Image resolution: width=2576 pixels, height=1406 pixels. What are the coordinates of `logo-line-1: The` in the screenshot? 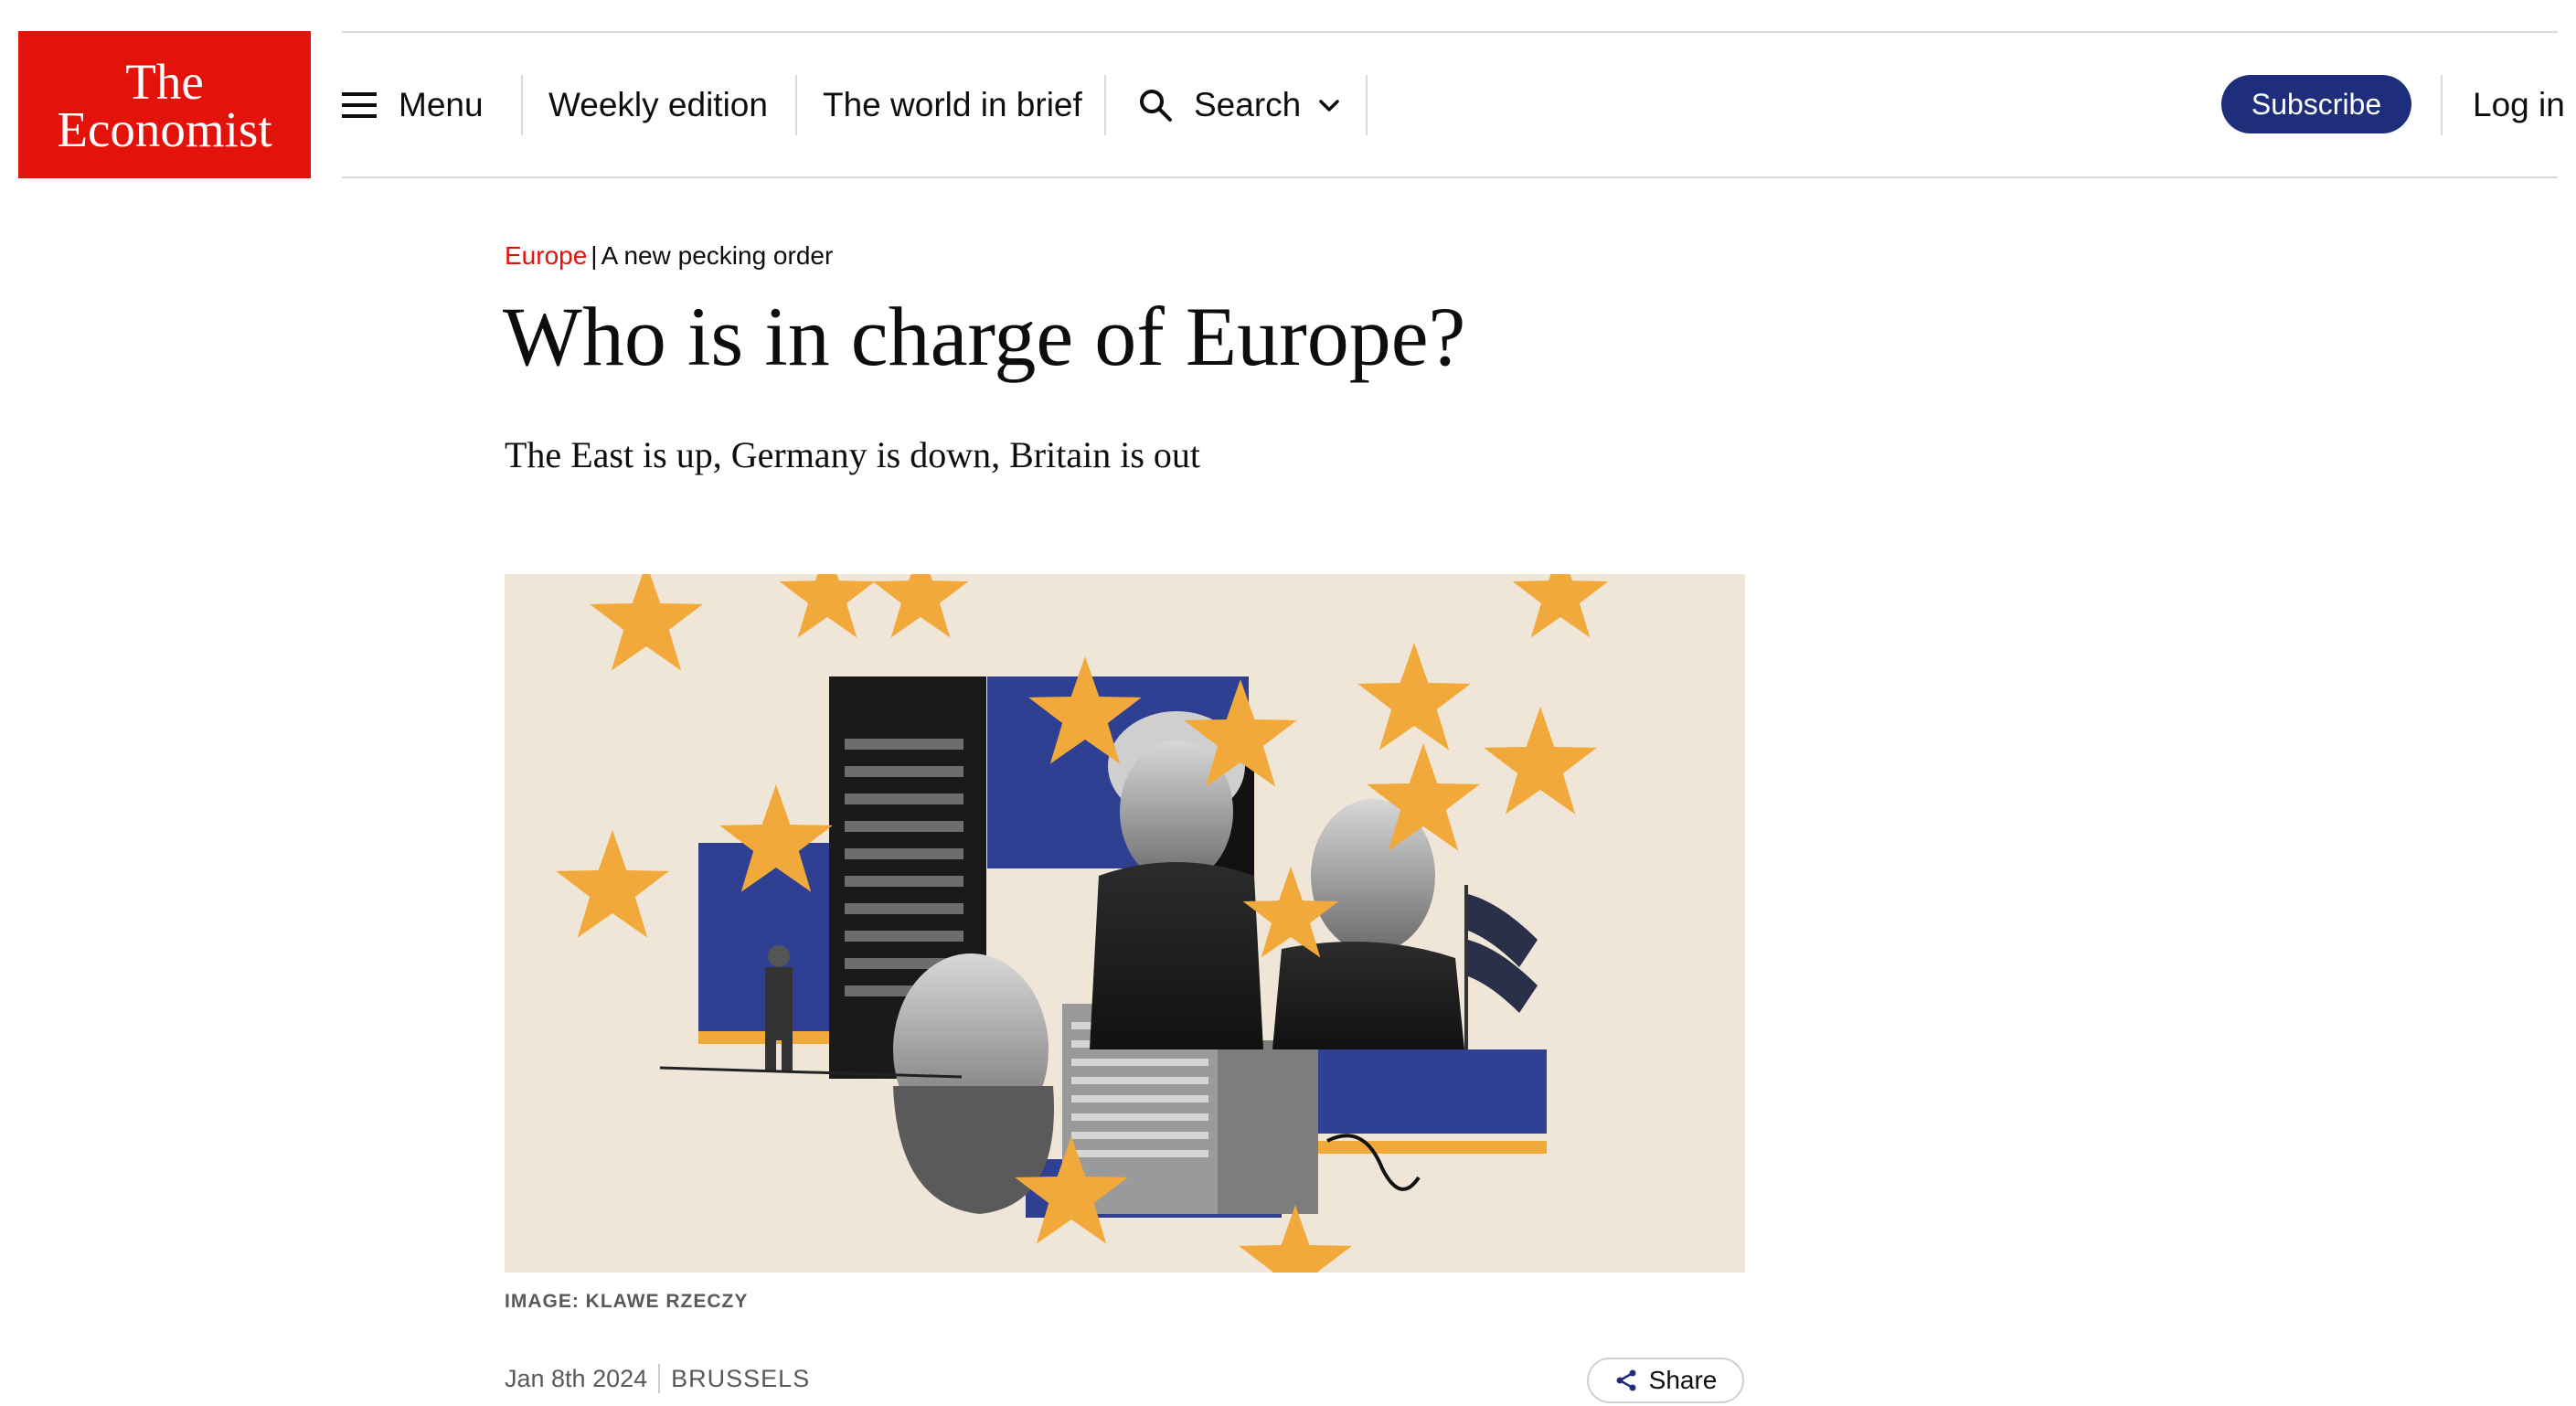 It's located at (164, 82).